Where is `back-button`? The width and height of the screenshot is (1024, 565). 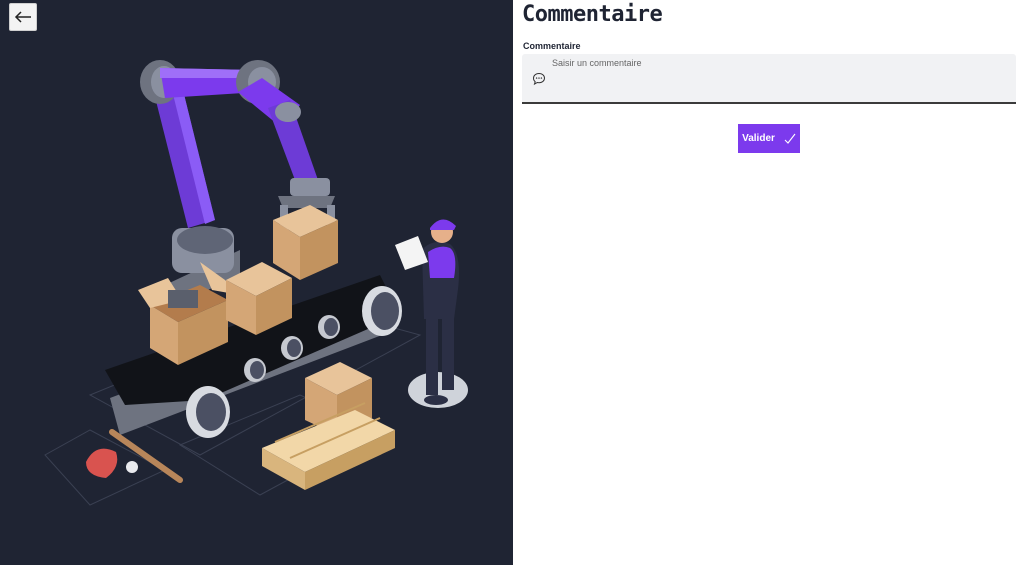 back-button is located at coordinates (23, 17).